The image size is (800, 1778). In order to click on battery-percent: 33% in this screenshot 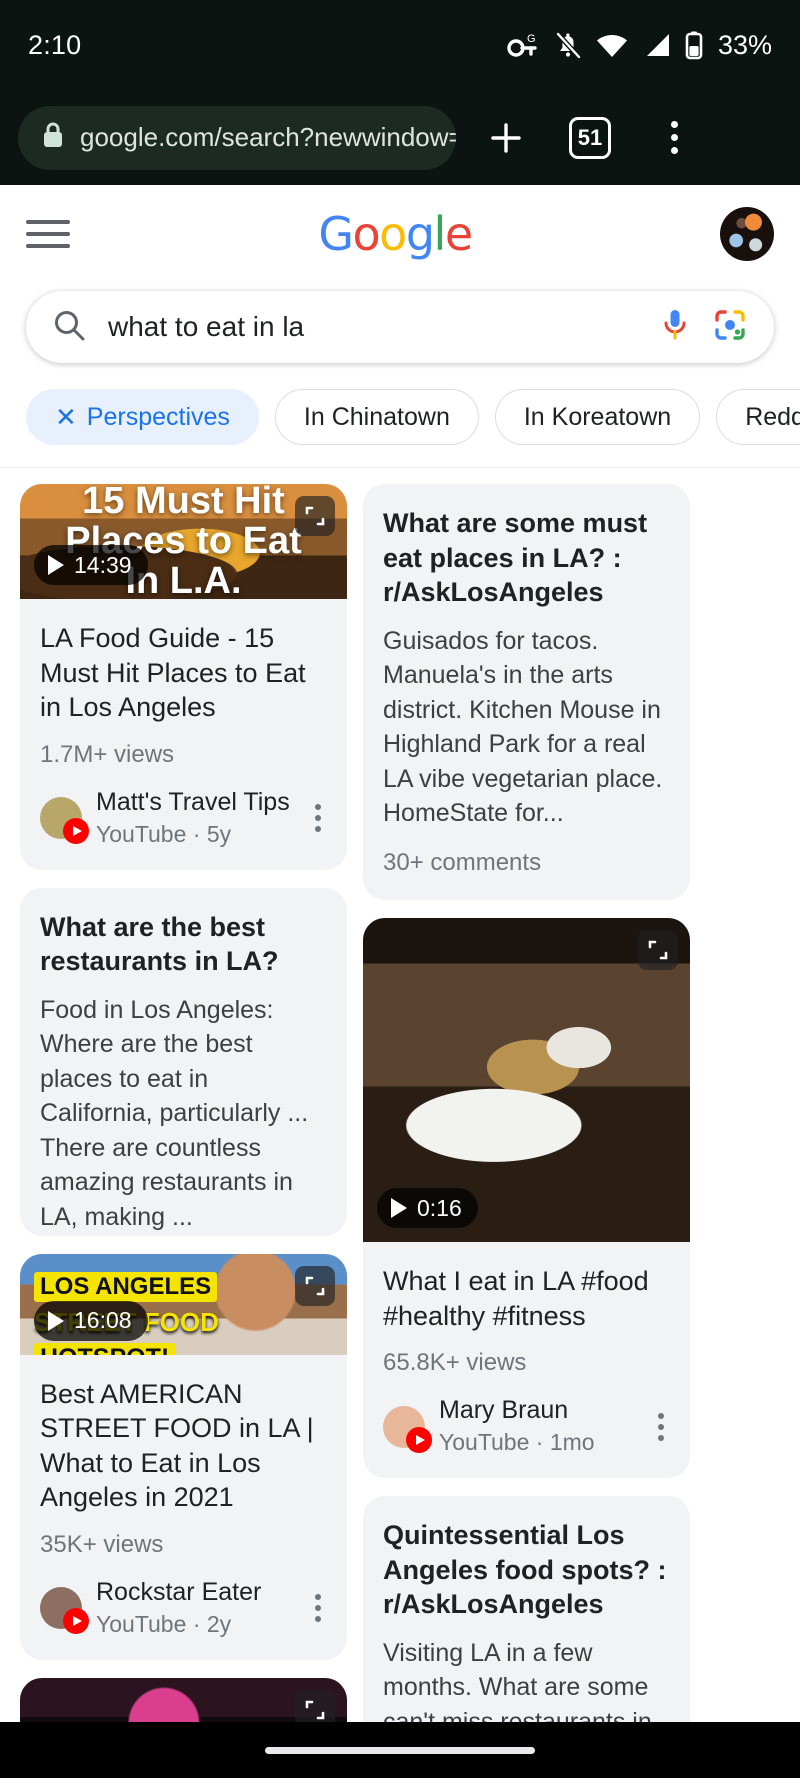, I will do `click(744, 44)`.